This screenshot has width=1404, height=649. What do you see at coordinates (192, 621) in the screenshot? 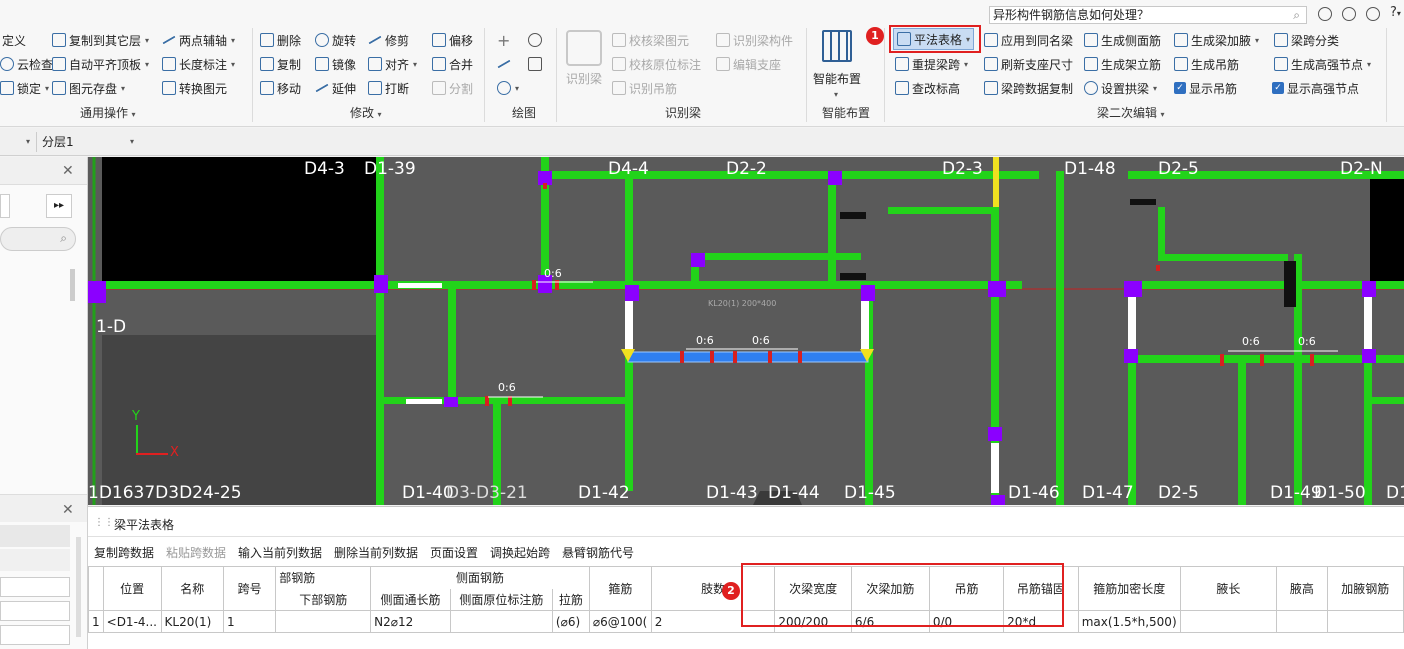
I see `table-cell: KL20(1)` at bounding box center [192, 621].